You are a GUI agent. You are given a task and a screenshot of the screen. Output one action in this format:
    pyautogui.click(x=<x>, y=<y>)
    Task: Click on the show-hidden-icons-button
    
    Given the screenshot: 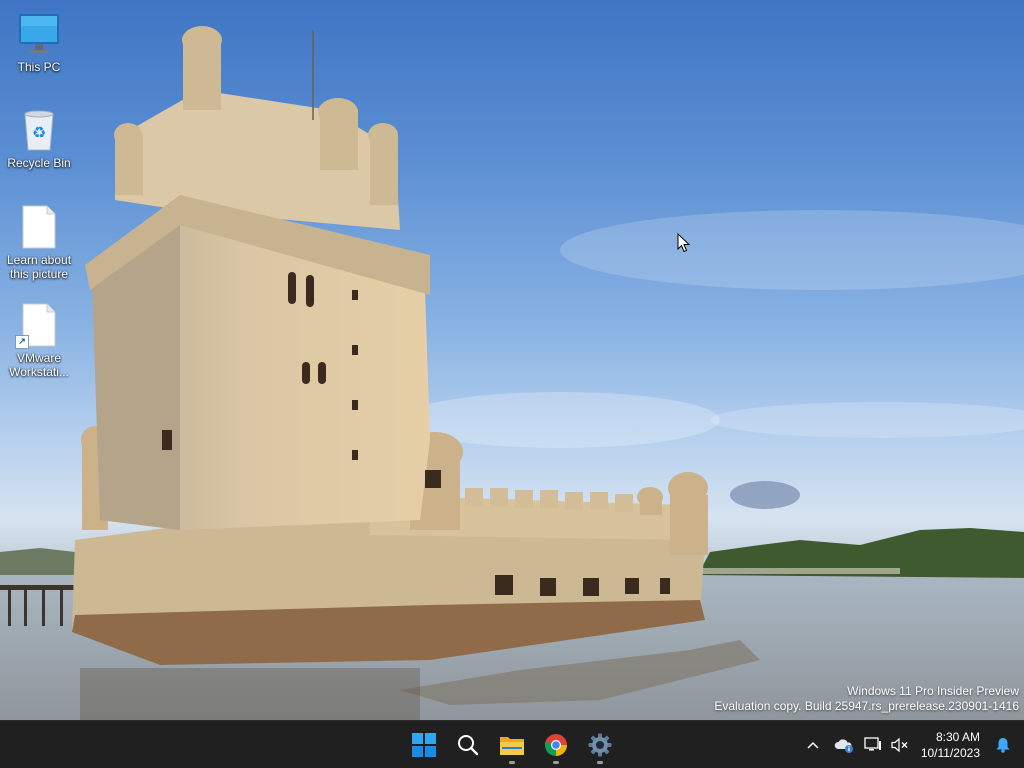 What is the action you would take?
    pyautogui.click(x=813, y=745)
    